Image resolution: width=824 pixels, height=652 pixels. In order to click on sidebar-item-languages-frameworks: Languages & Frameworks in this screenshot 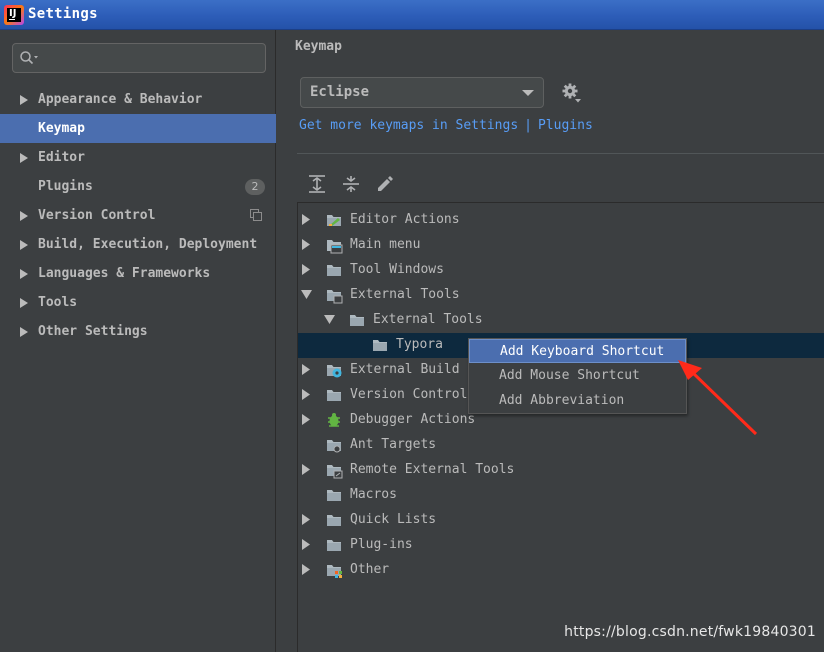, I will do `click(138, 273)`.